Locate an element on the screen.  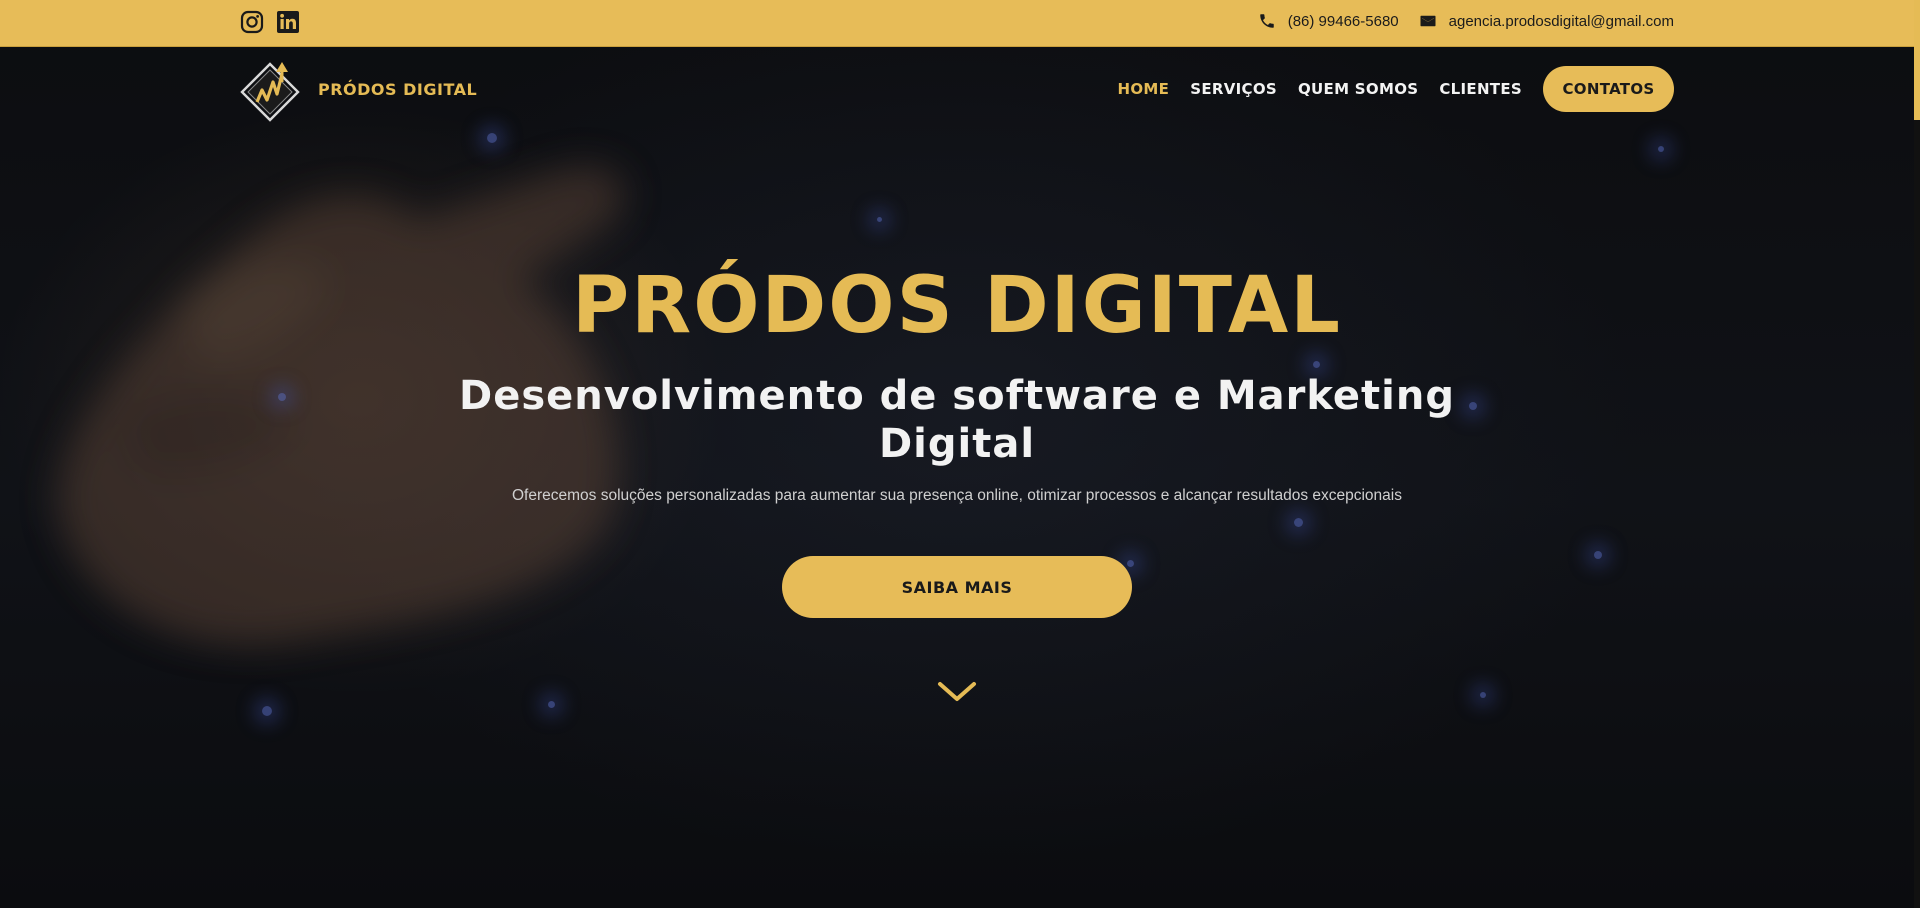
scroll-down-button is located at coordinates (957, 692).